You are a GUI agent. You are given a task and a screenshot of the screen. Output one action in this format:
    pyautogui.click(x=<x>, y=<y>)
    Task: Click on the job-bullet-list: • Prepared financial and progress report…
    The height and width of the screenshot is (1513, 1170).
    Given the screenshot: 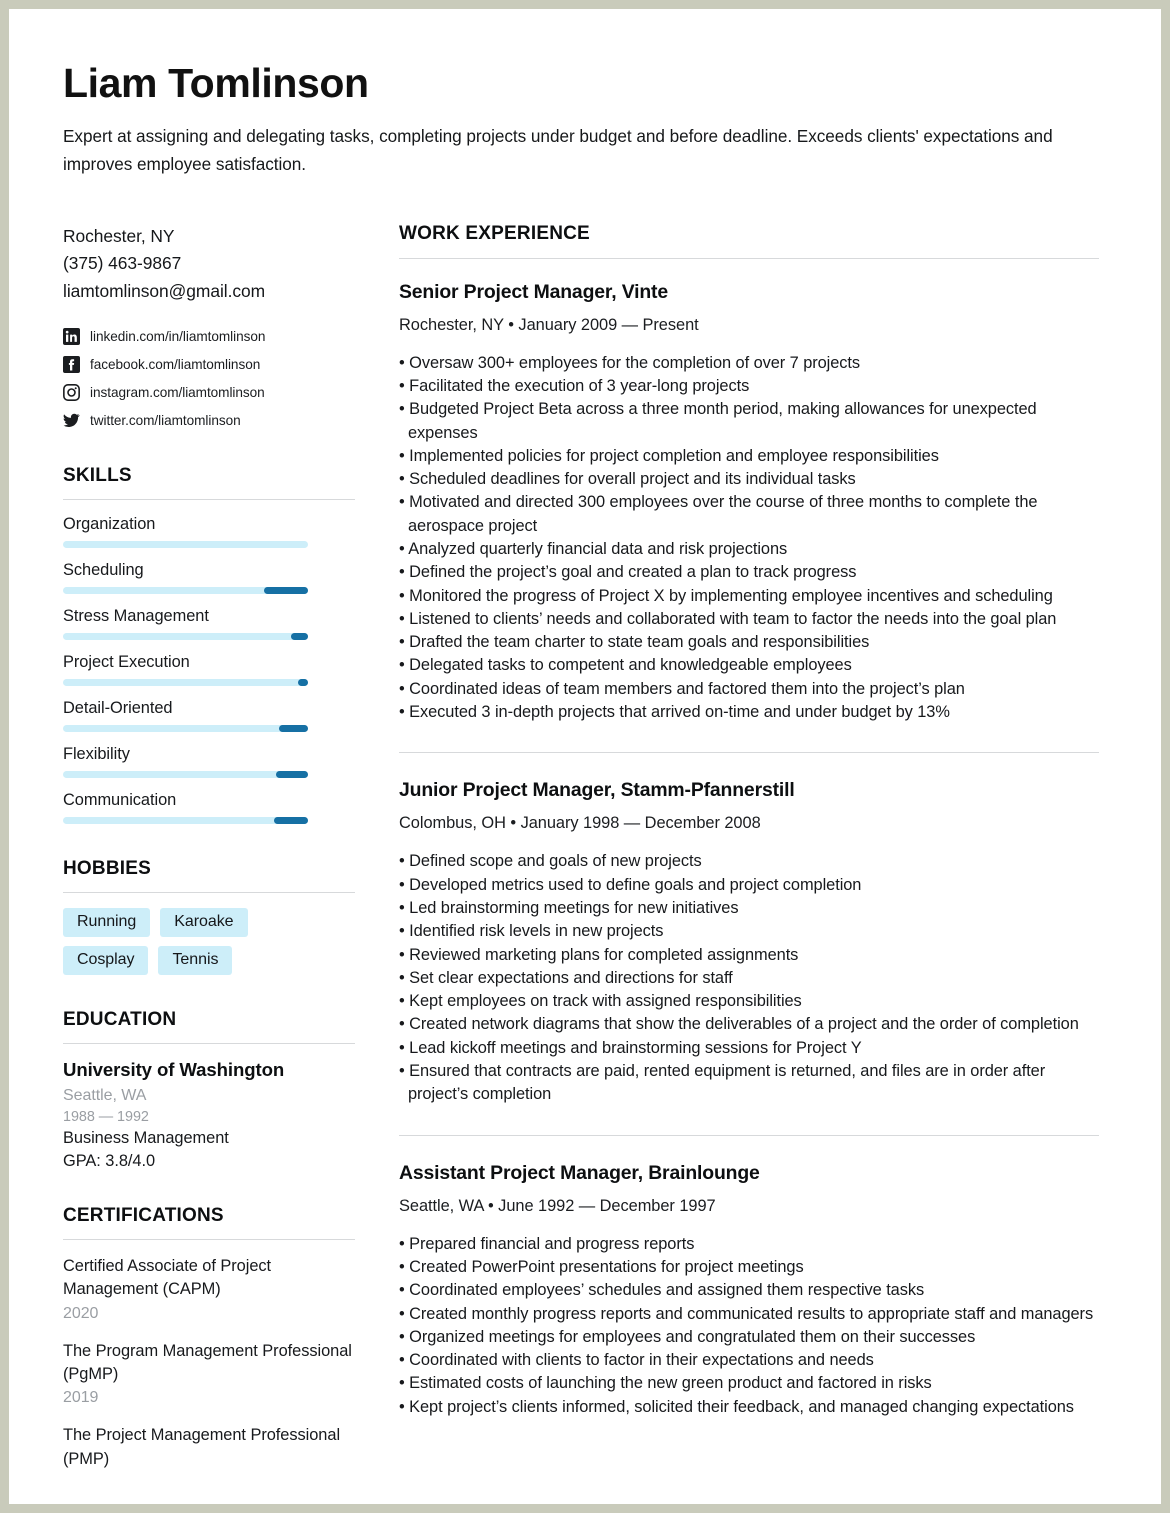 What is the action you would take?
    pyautogui.click(x=749, y=1326)
    